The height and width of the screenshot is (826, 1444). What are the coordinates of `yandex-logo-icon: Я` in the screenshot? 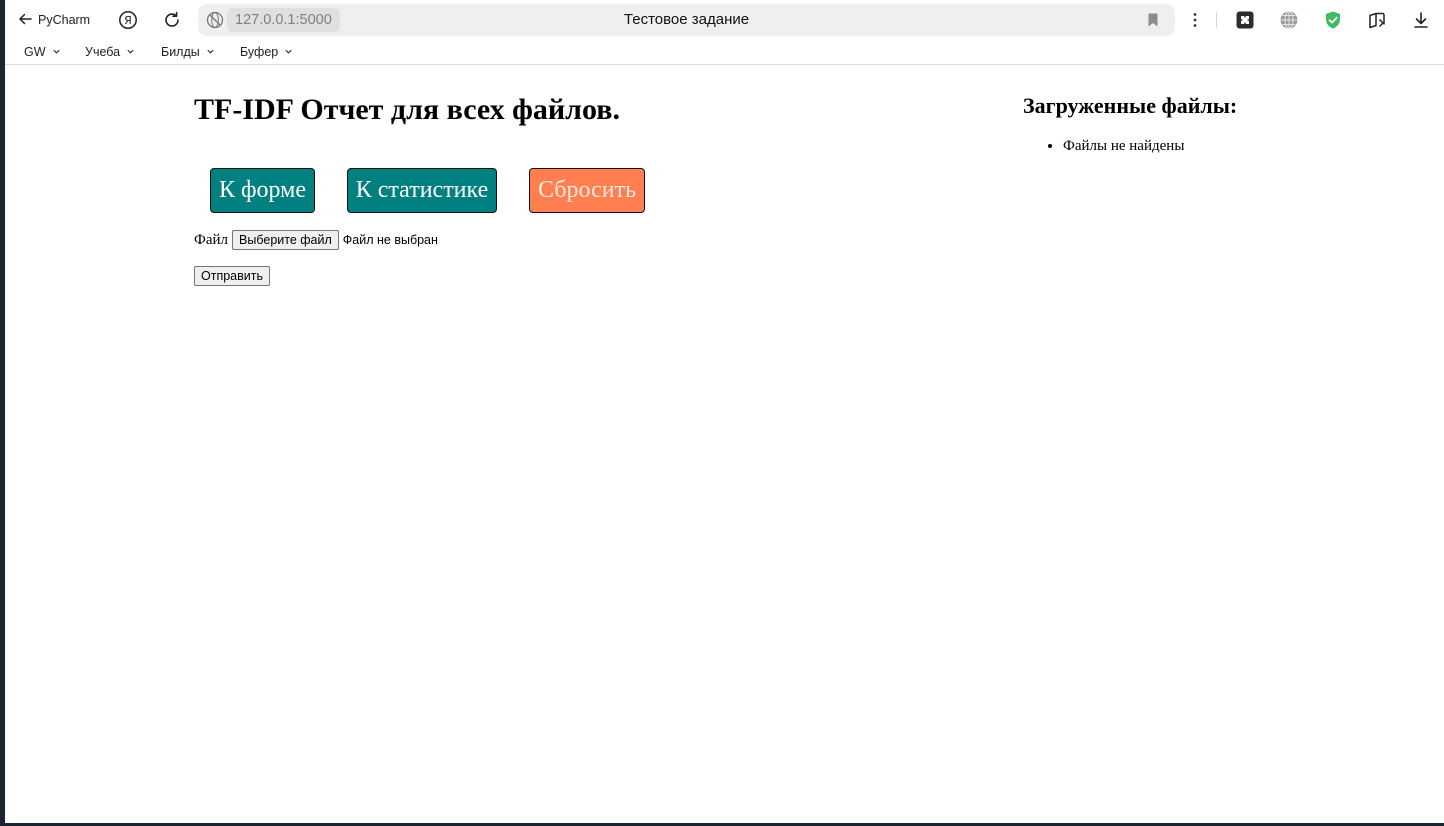 It's located at (128, 20).